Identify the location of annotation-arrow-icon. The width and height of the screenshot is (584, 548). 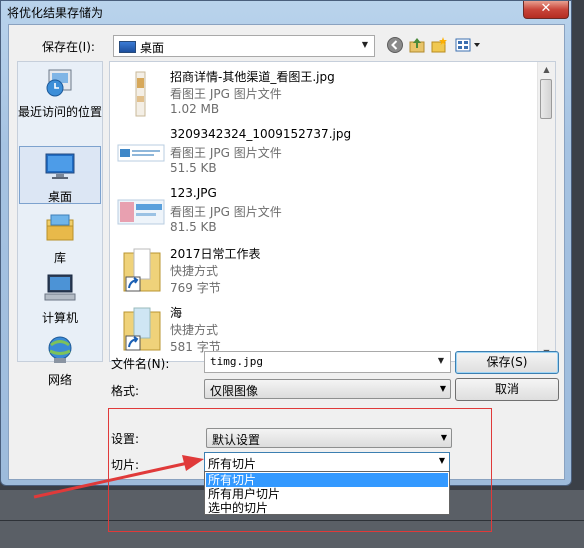
(118, 477).